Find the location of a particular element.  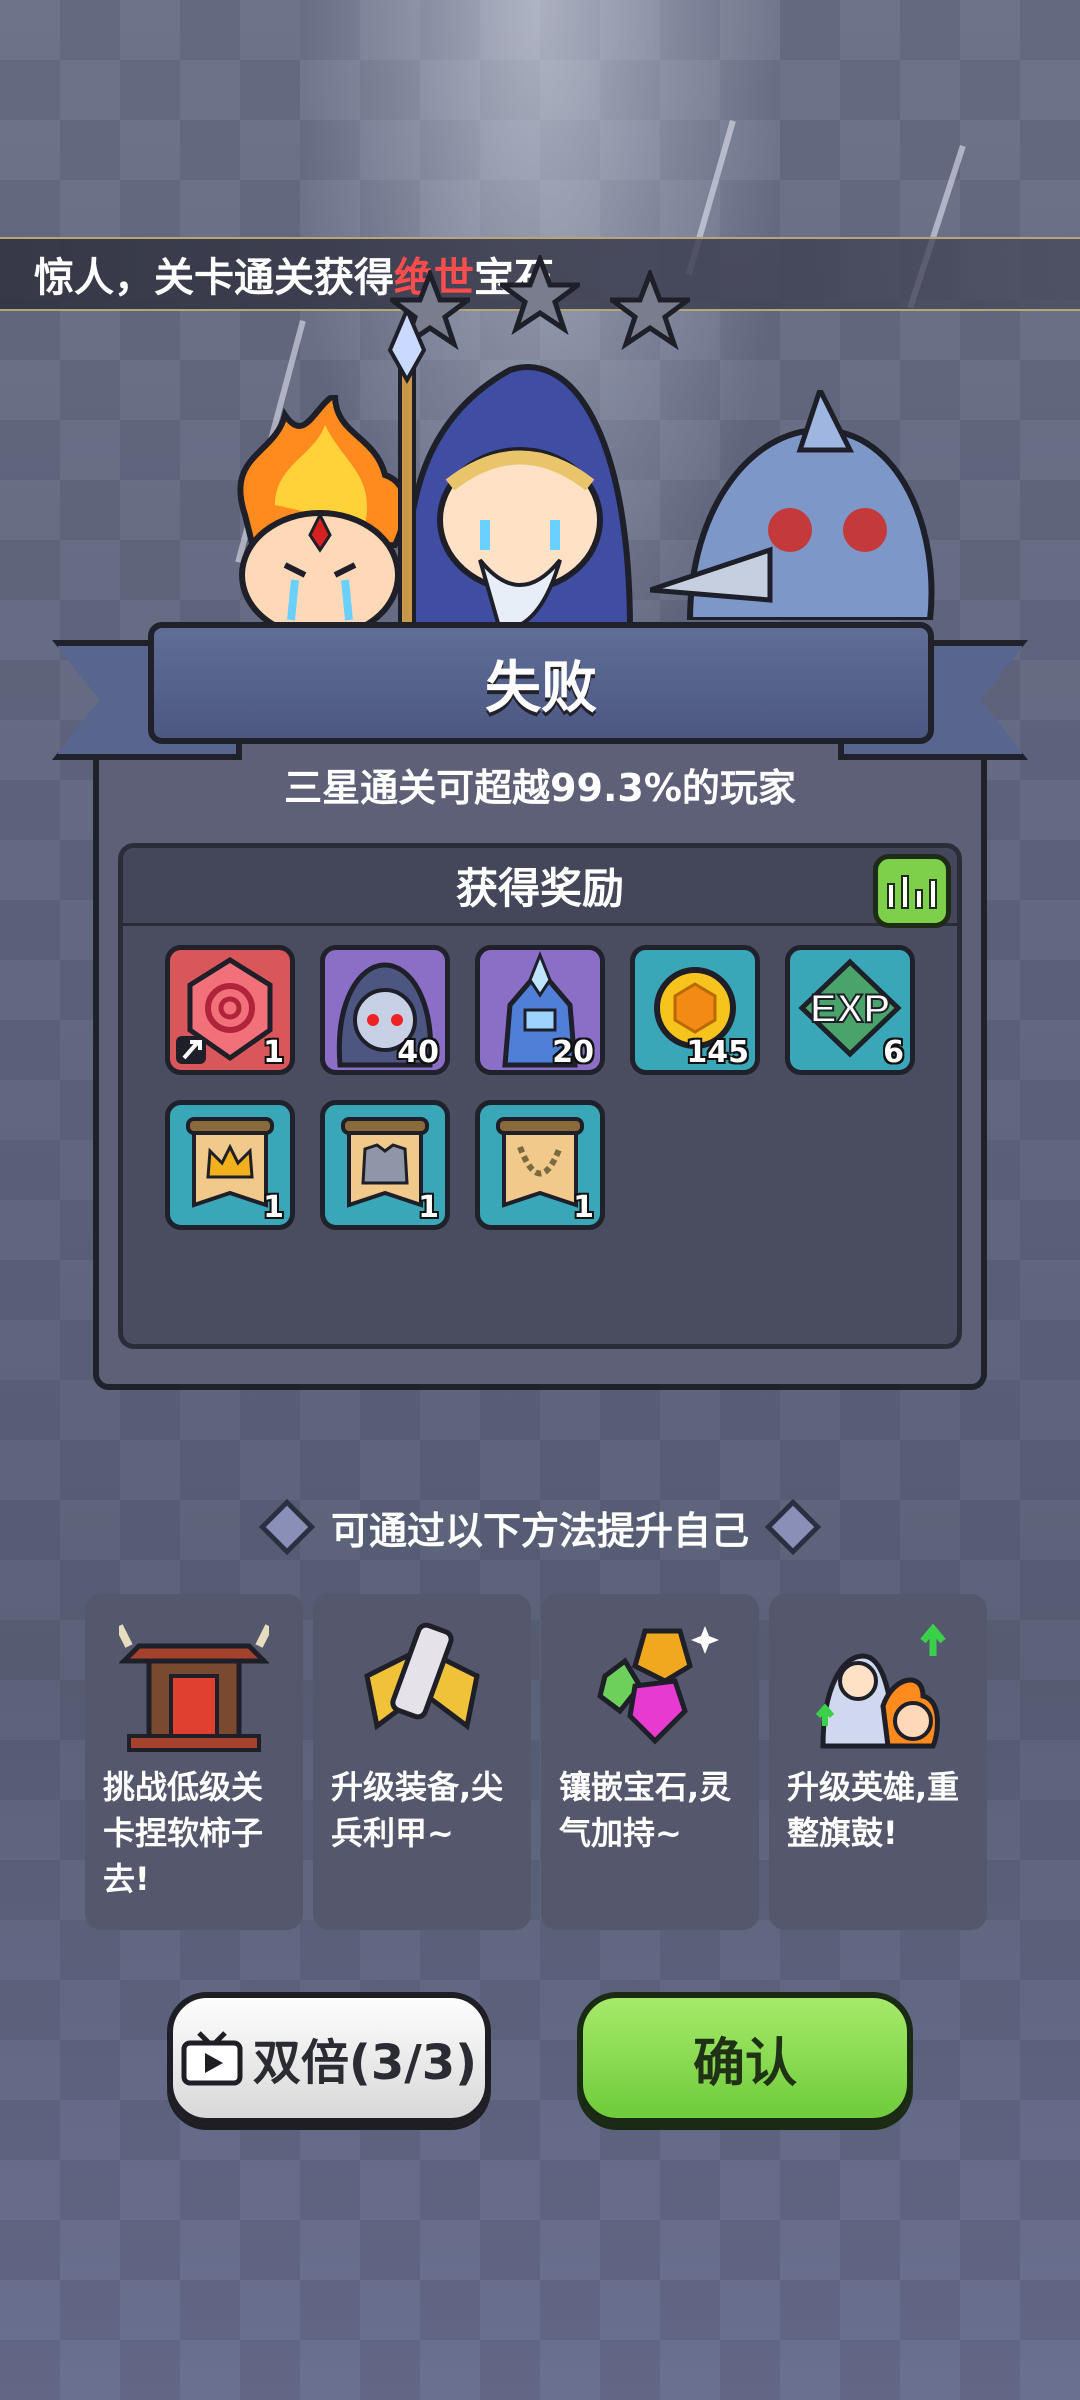

wizard-hero-icon is located at coordinates (510, 470).